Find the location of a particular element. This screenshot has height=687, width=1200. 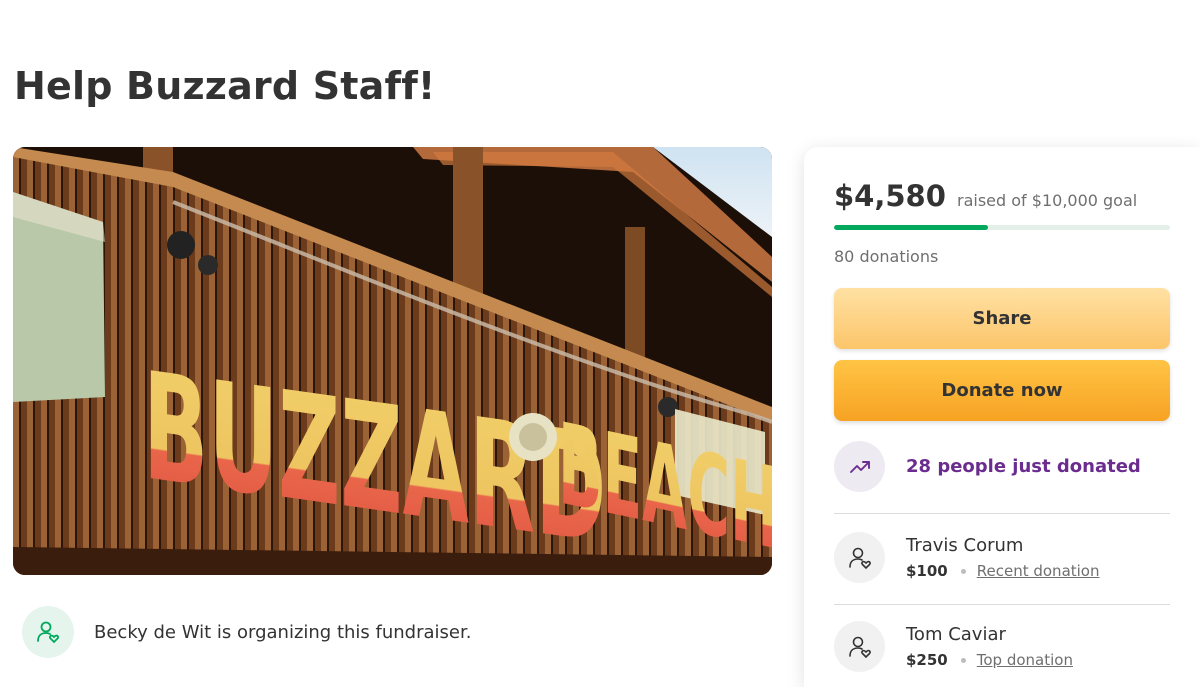

donor-name: Travis Corum is located at coordinates (965, 545).